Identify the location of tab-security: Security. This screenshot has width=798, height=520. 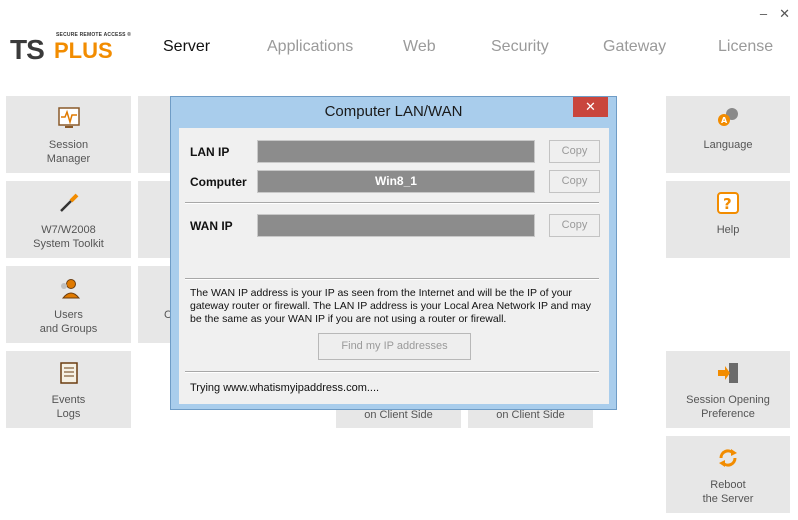
(520, 47).